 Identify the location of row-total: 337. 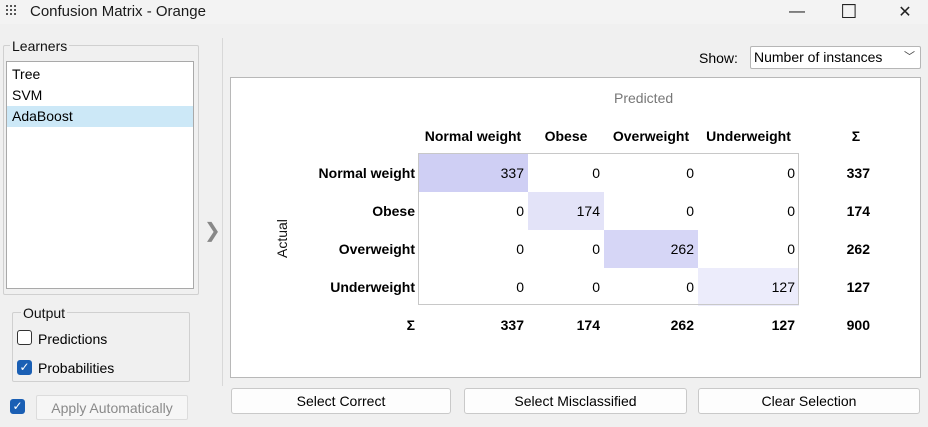
(858, 173).